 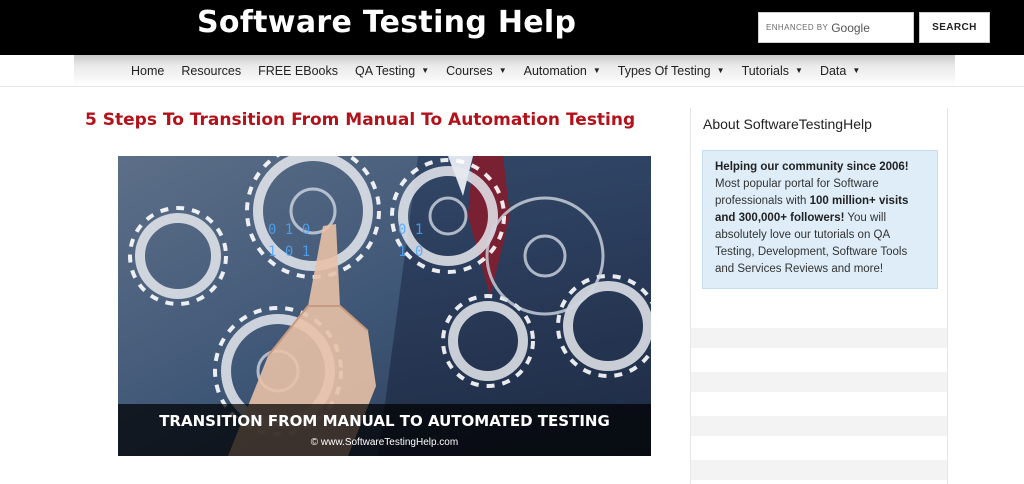 I want to click on sidebar-heading: About SoftwareTestingHelp, so click(x=787, y=124).